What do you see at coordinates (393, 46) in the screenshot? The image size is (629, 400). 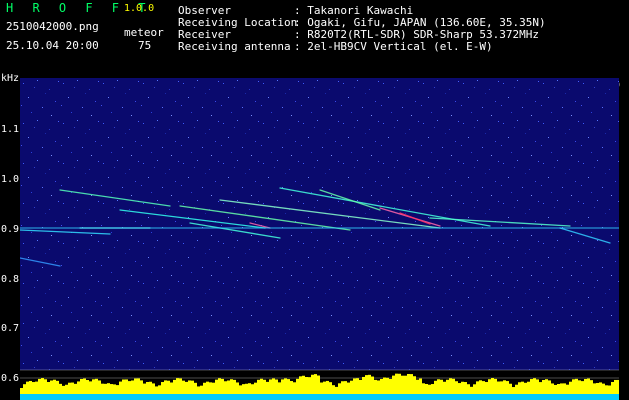 I see `antenna-value: : 2el-HB9CV Vertical (el. E-W)` at bounding box center [393, 46].